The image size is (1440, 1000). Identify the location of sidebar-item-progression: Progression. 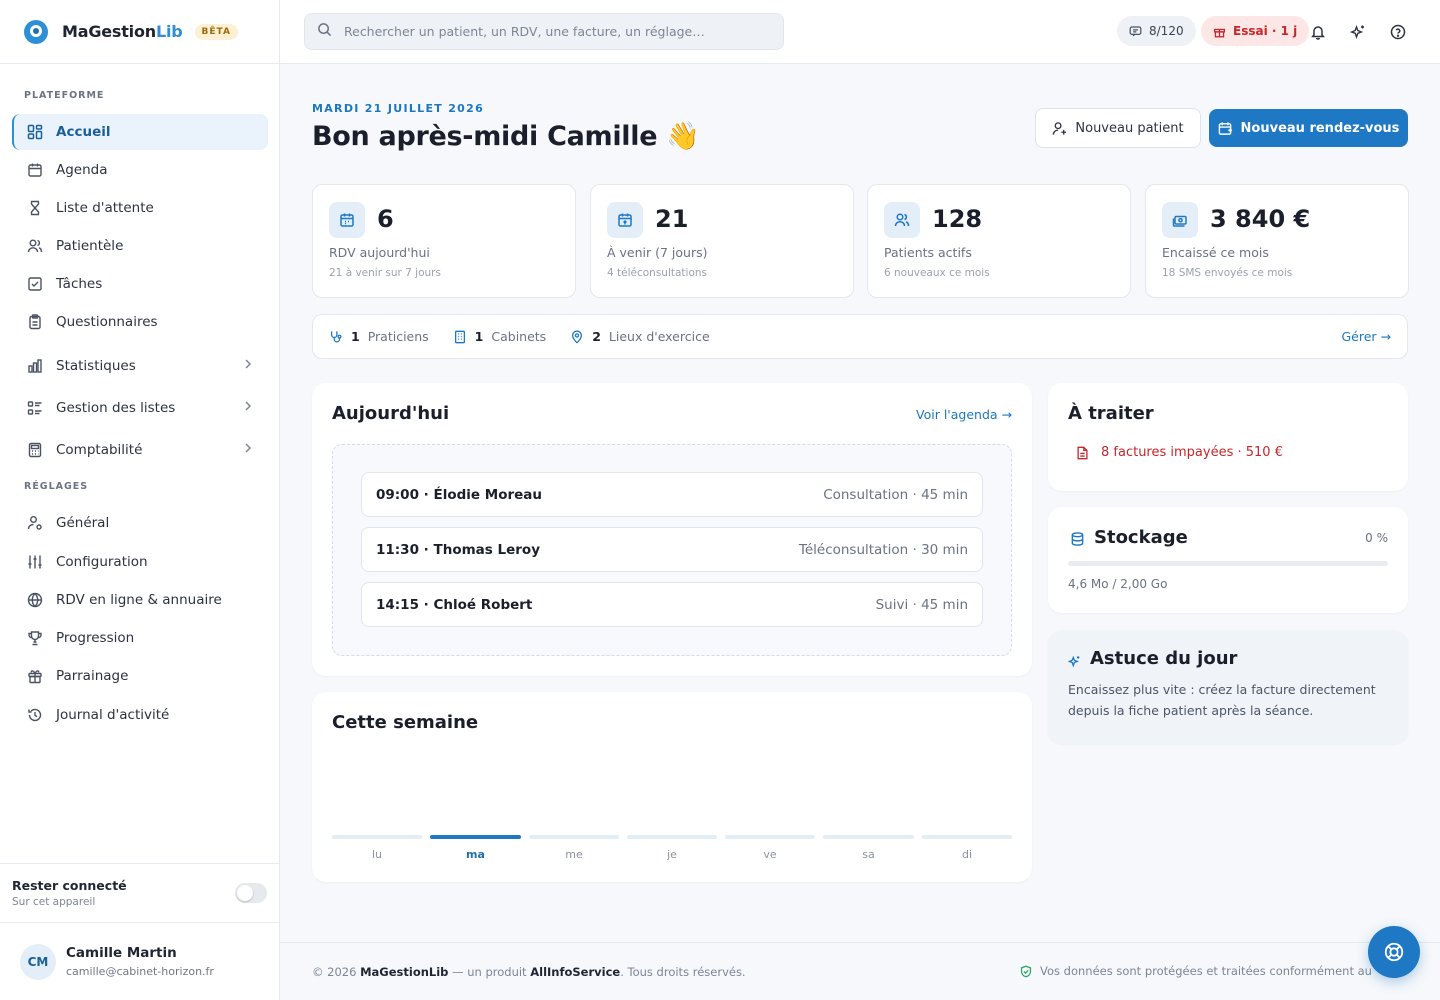
(140, 638).